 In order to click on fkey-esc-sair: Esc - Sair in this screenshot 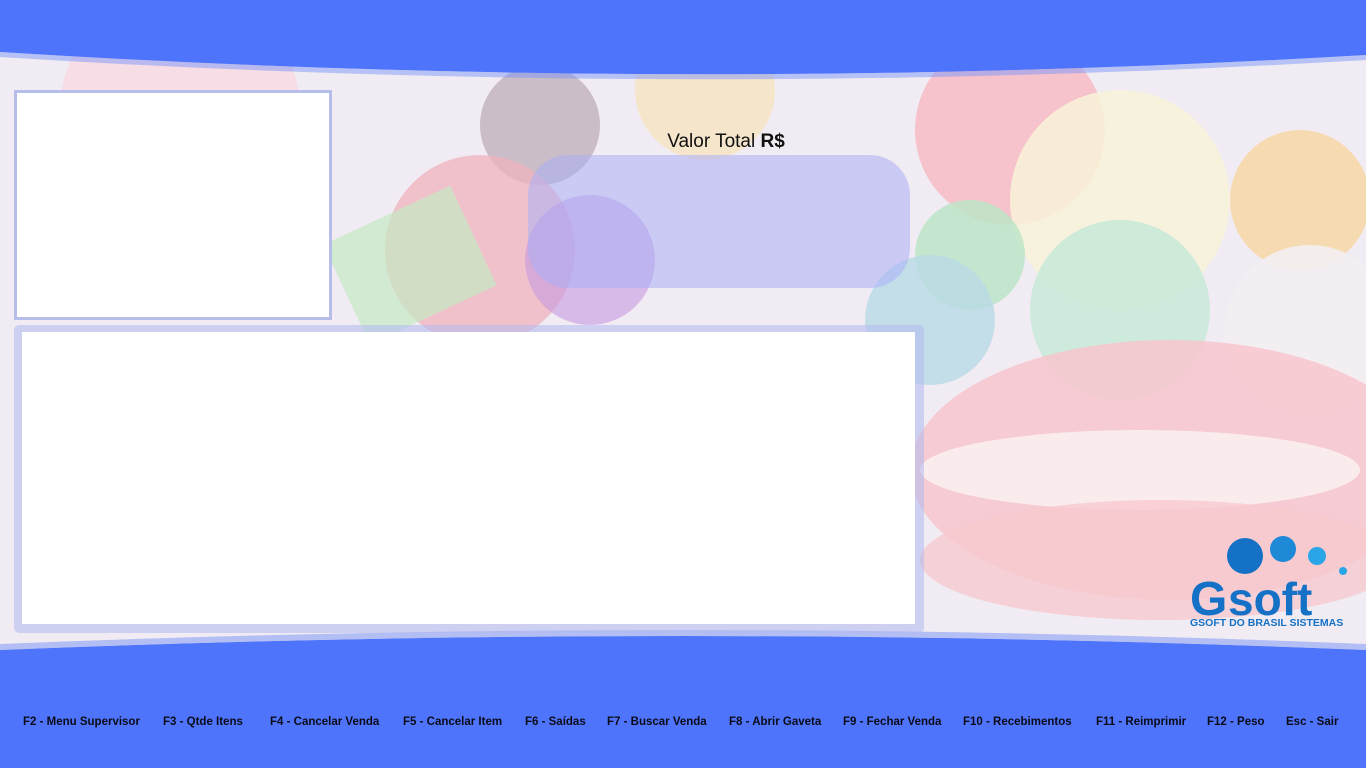, I will do `click(1312, 722)`.